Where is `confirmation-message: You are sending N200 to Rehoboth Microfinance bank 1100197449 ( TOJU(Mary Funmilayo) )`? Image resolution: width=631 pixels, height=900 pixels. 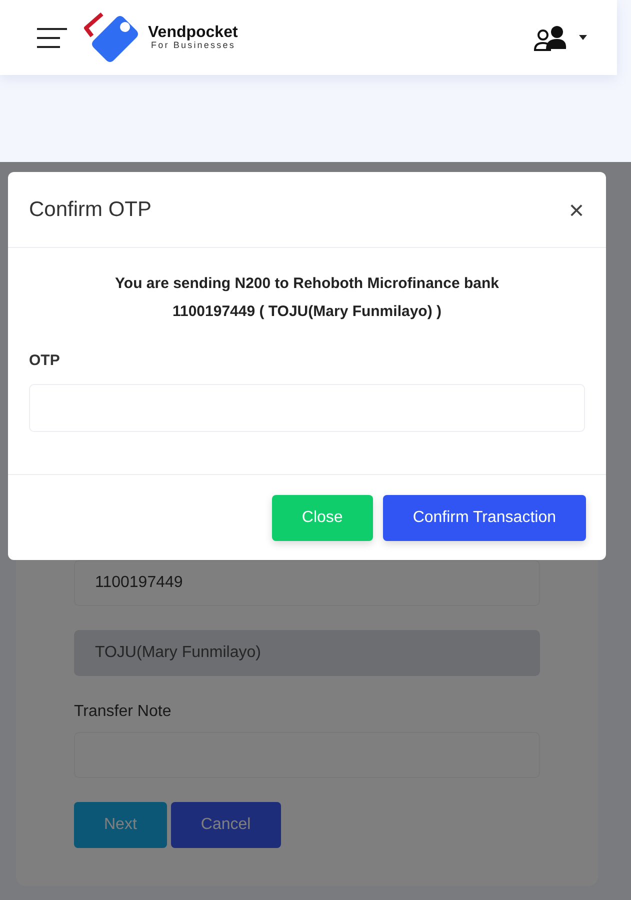 confirmation-message: You are sending N200 to Rehoboth Microfinance bank 1100197449 ( TOJU(Mary Funmilayo) ) is located at coordinates (307, 298).